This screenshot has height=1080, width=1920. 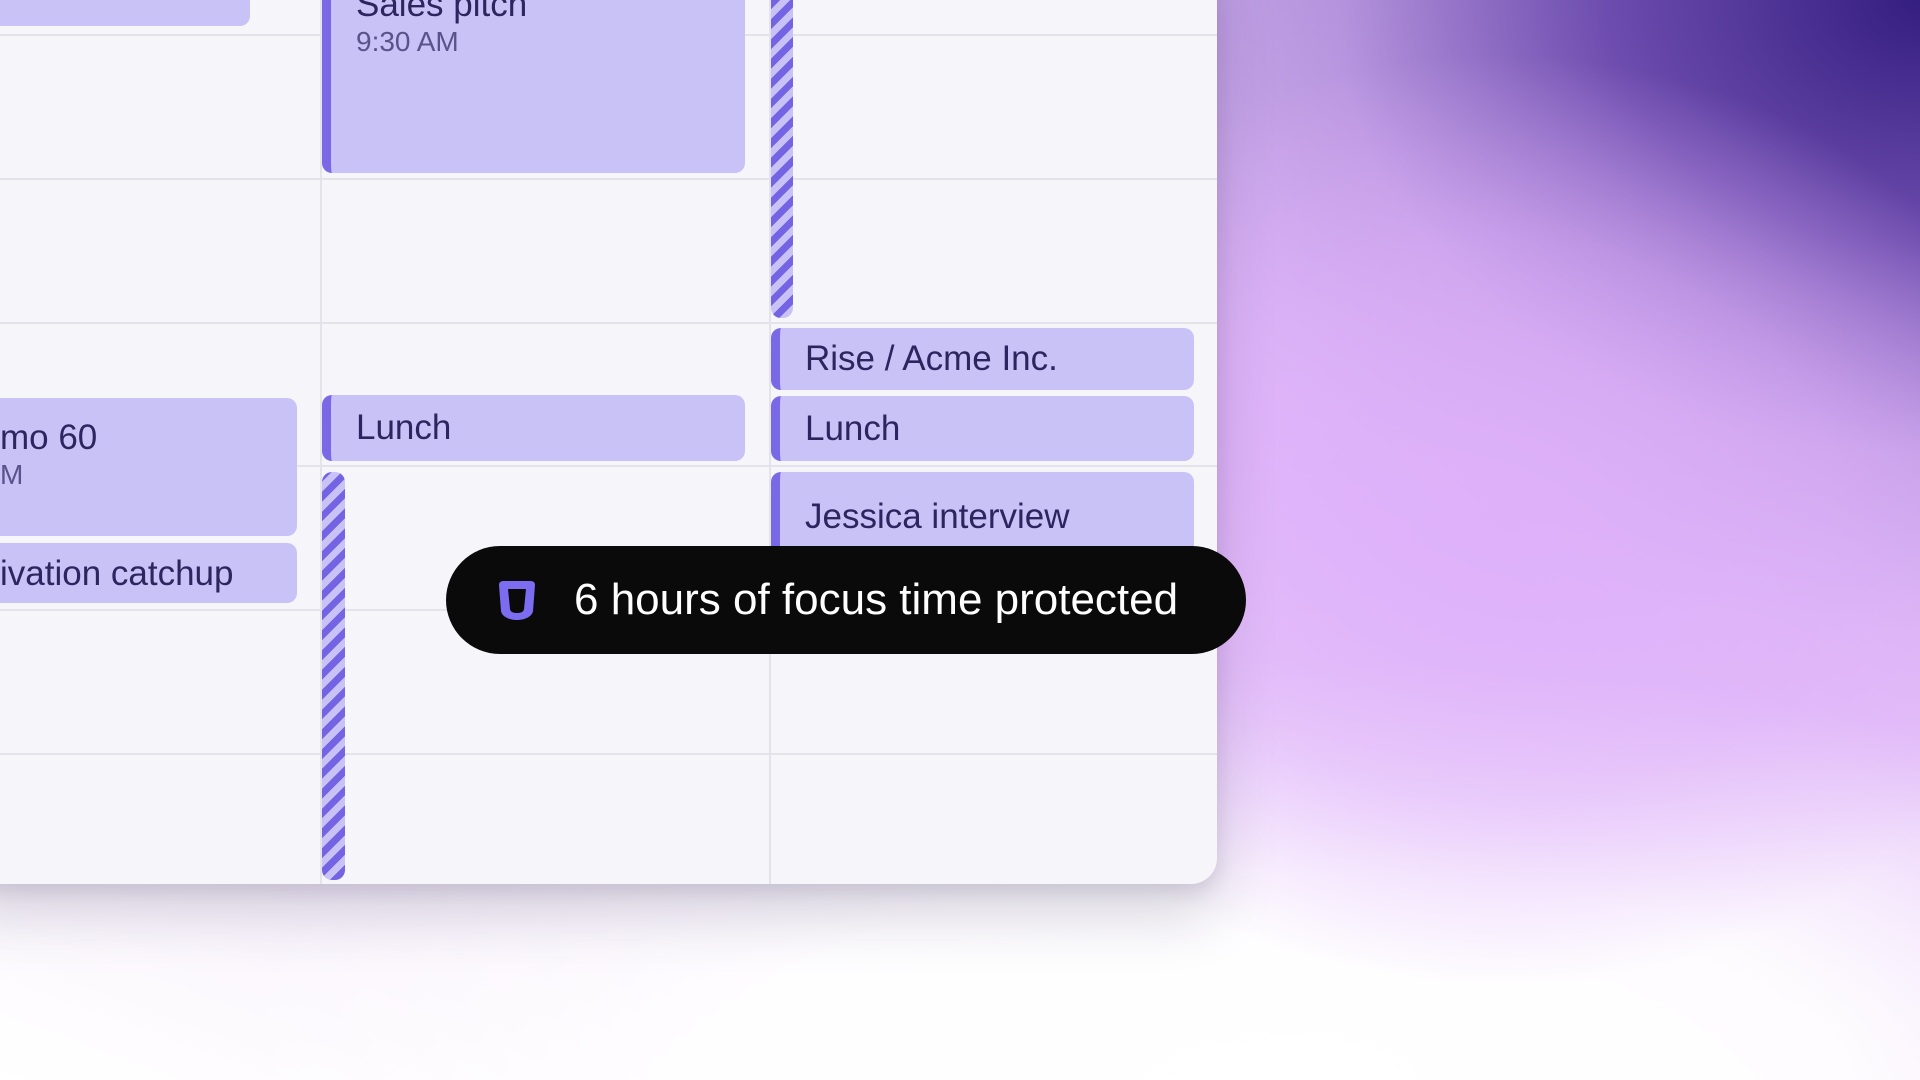 What do you see at coordinates (49, 437) in the screenshot?
I see `event-title: mo 60` at bounding box center [49, 437].